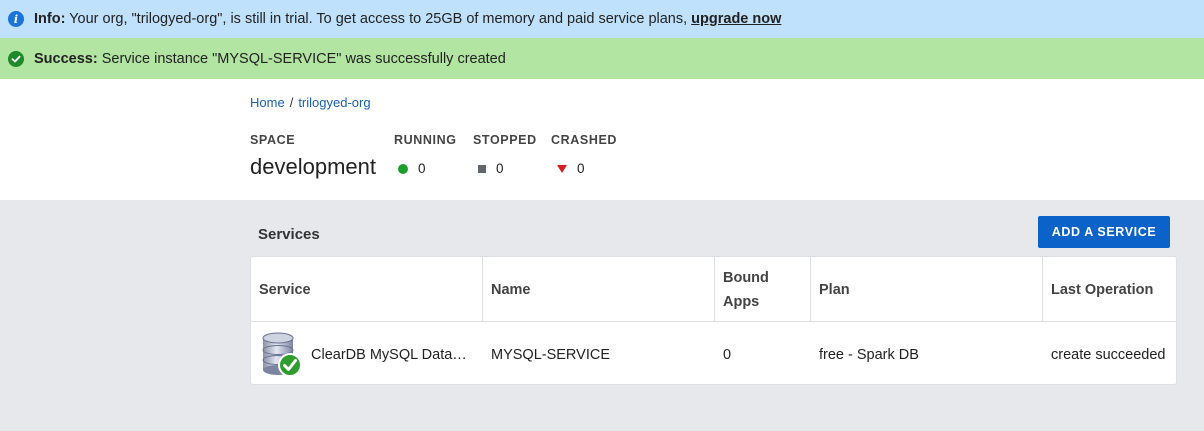 The image size is (1204, 431). Describe the element at coordinates (367, 289) in the screenshot. I see `column-header-service: Service` at that location.